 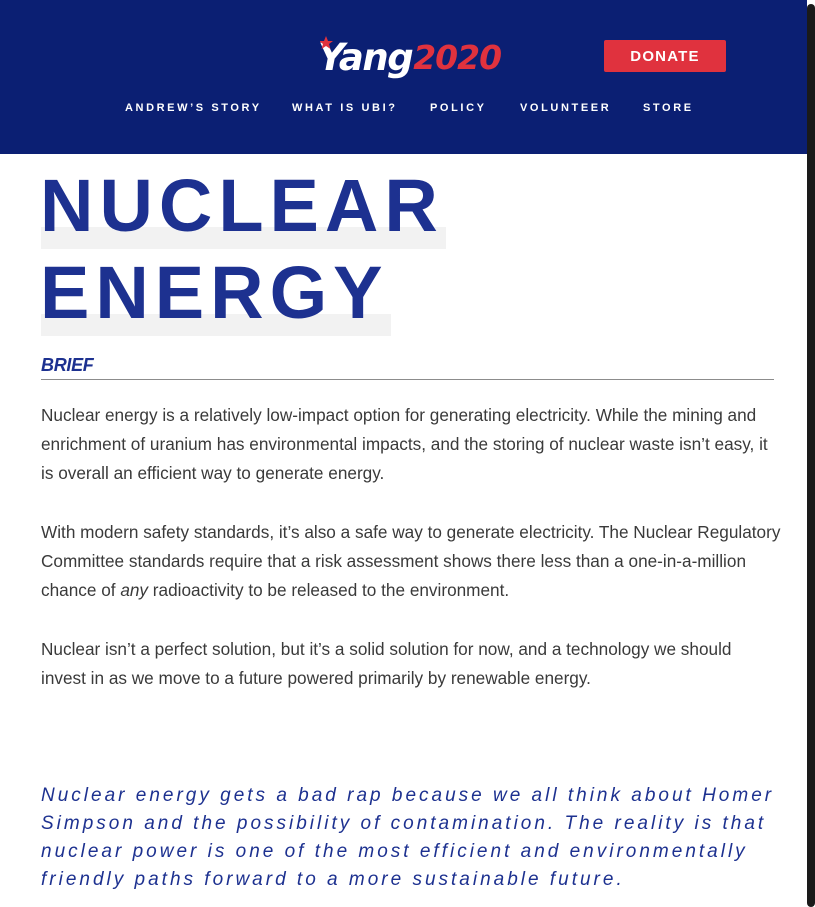 What do you see at coordinates (67, 365) in the screenshot?
I see `section-heading-brief: BRIEF` at bounding box center [67, 365].